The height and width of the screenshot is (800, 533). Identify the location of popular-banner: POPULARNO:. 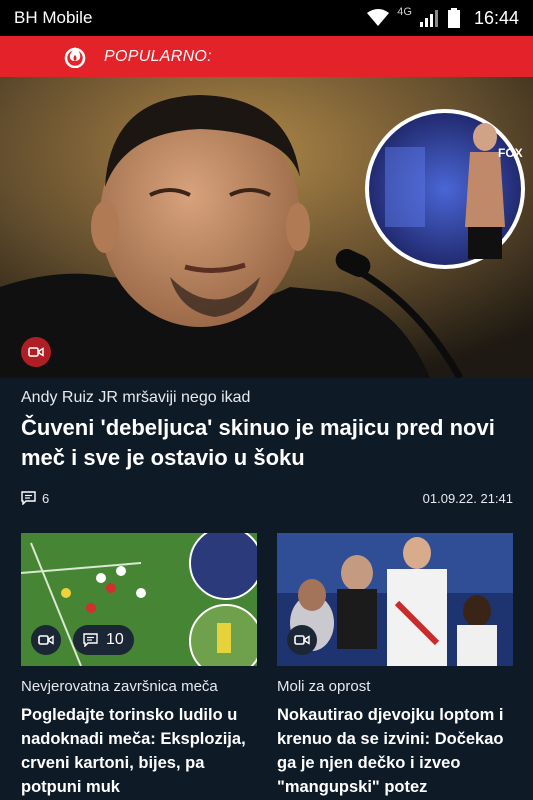
(266, 56).